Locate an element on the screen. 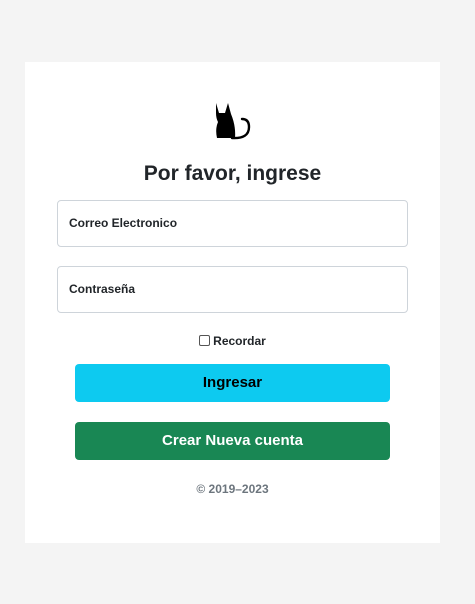  password-input is located at coordinates (232, 289).